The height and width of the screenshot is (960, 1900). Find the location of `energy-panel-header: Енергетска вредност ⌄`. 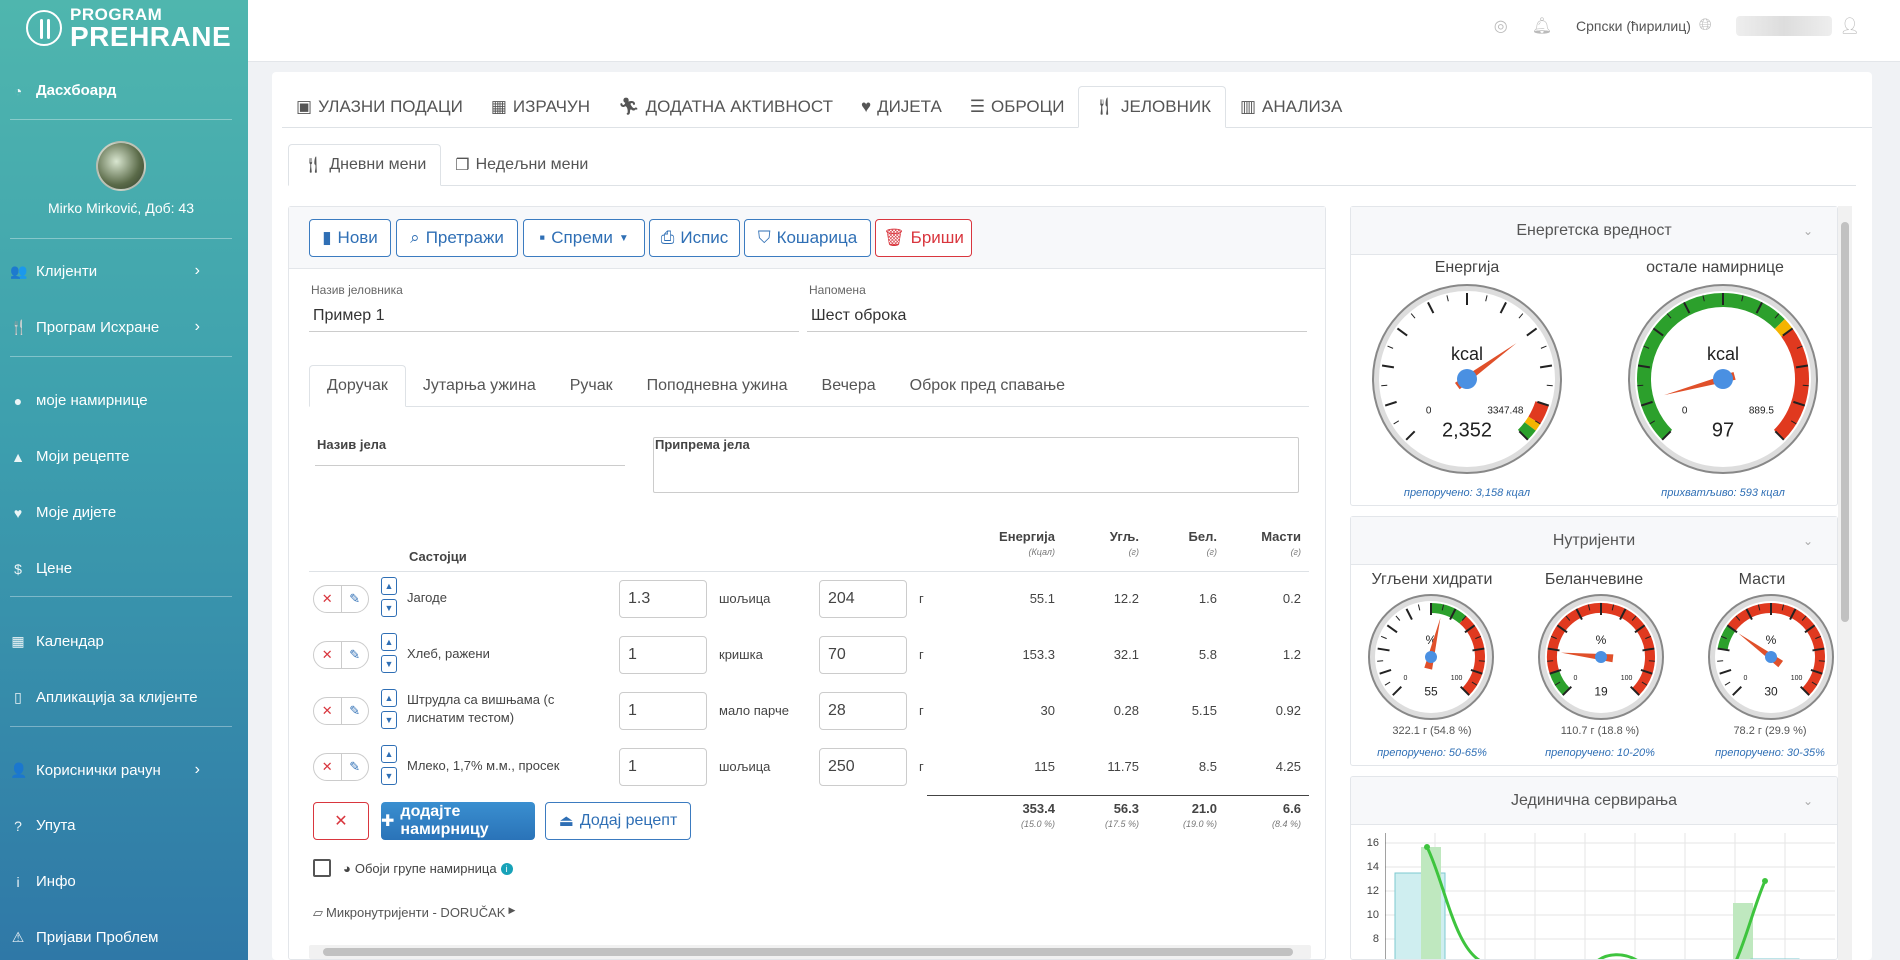

energy-panel-header: Енергетска вредност ⌄ is located at coordinates (1594, 231).